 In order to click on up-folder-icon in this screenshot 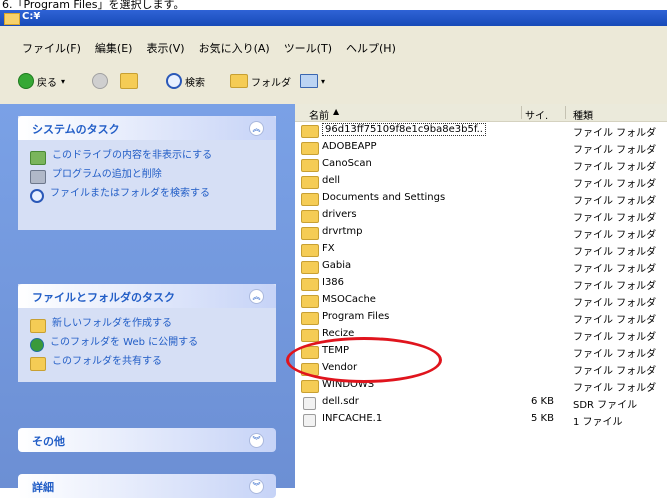, I will do `click(129, 81)`.